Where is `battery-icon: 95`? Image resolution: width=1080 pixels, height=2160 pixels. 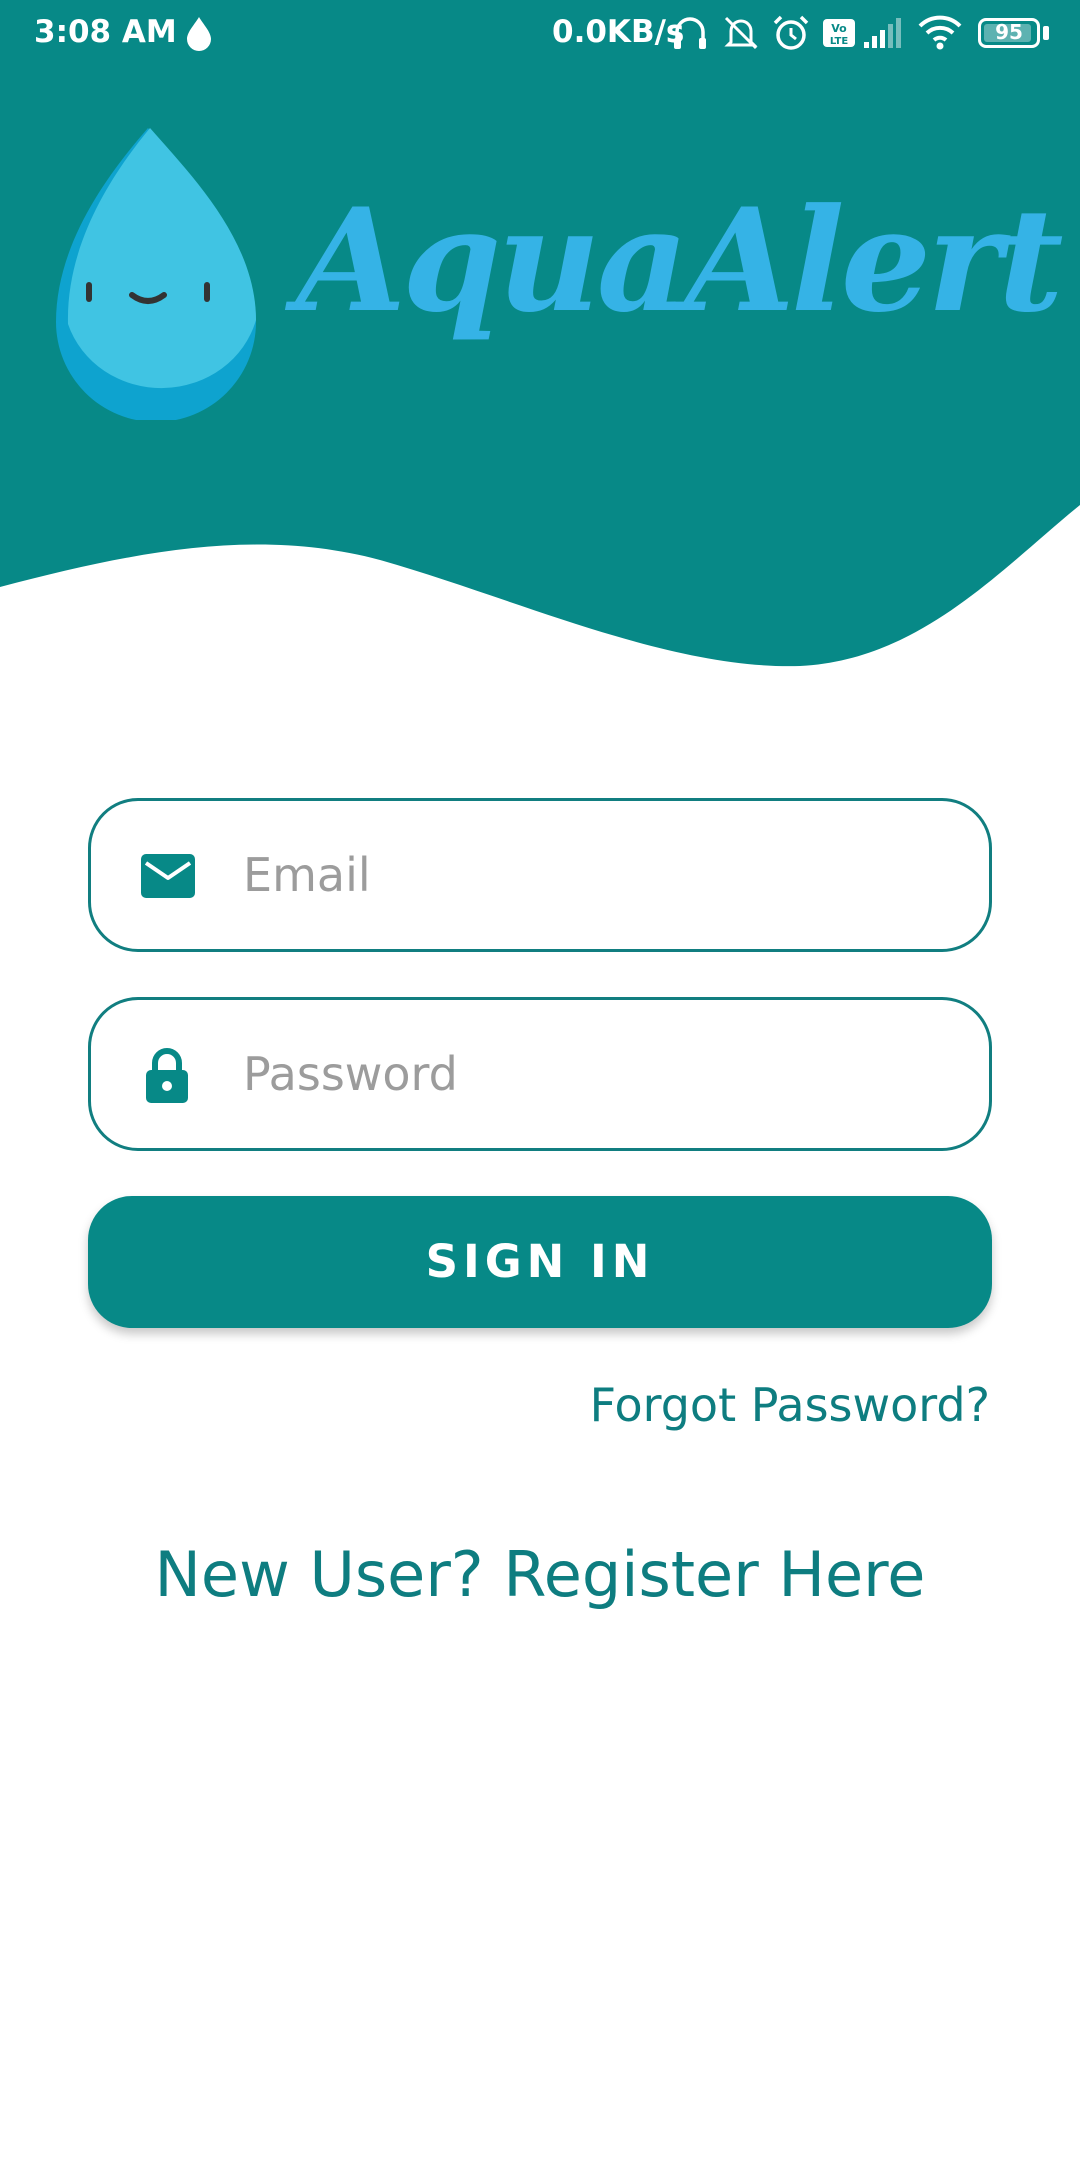
battery-icon: 95 is located at coordinates (1009, 33).